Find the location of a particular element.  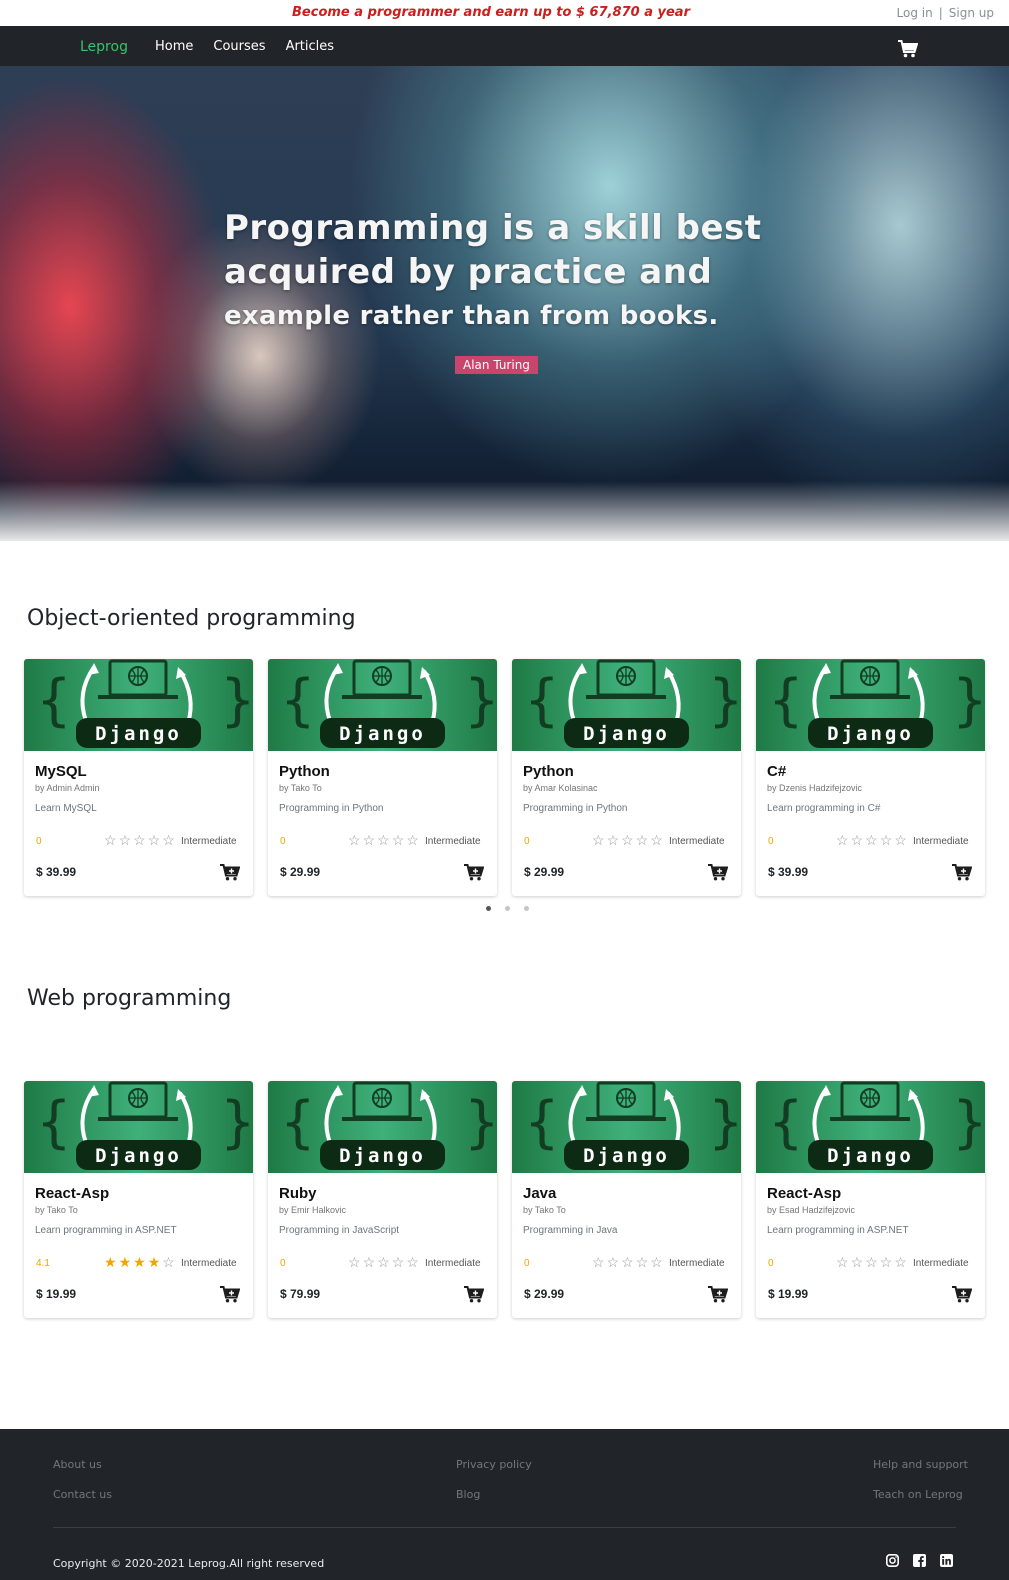

cart-icon is located at coordinates (908, 49).